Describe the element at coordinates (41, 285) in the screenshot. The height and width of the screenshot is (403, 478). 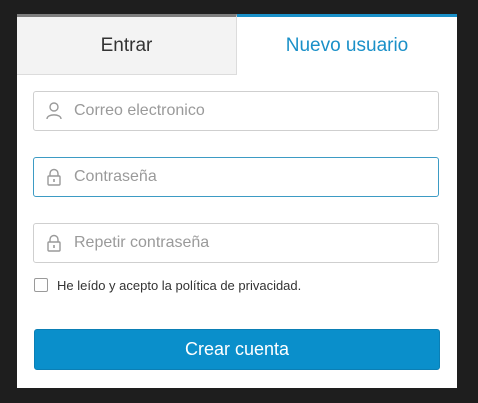
I see `privacy-checkbox` at that location.